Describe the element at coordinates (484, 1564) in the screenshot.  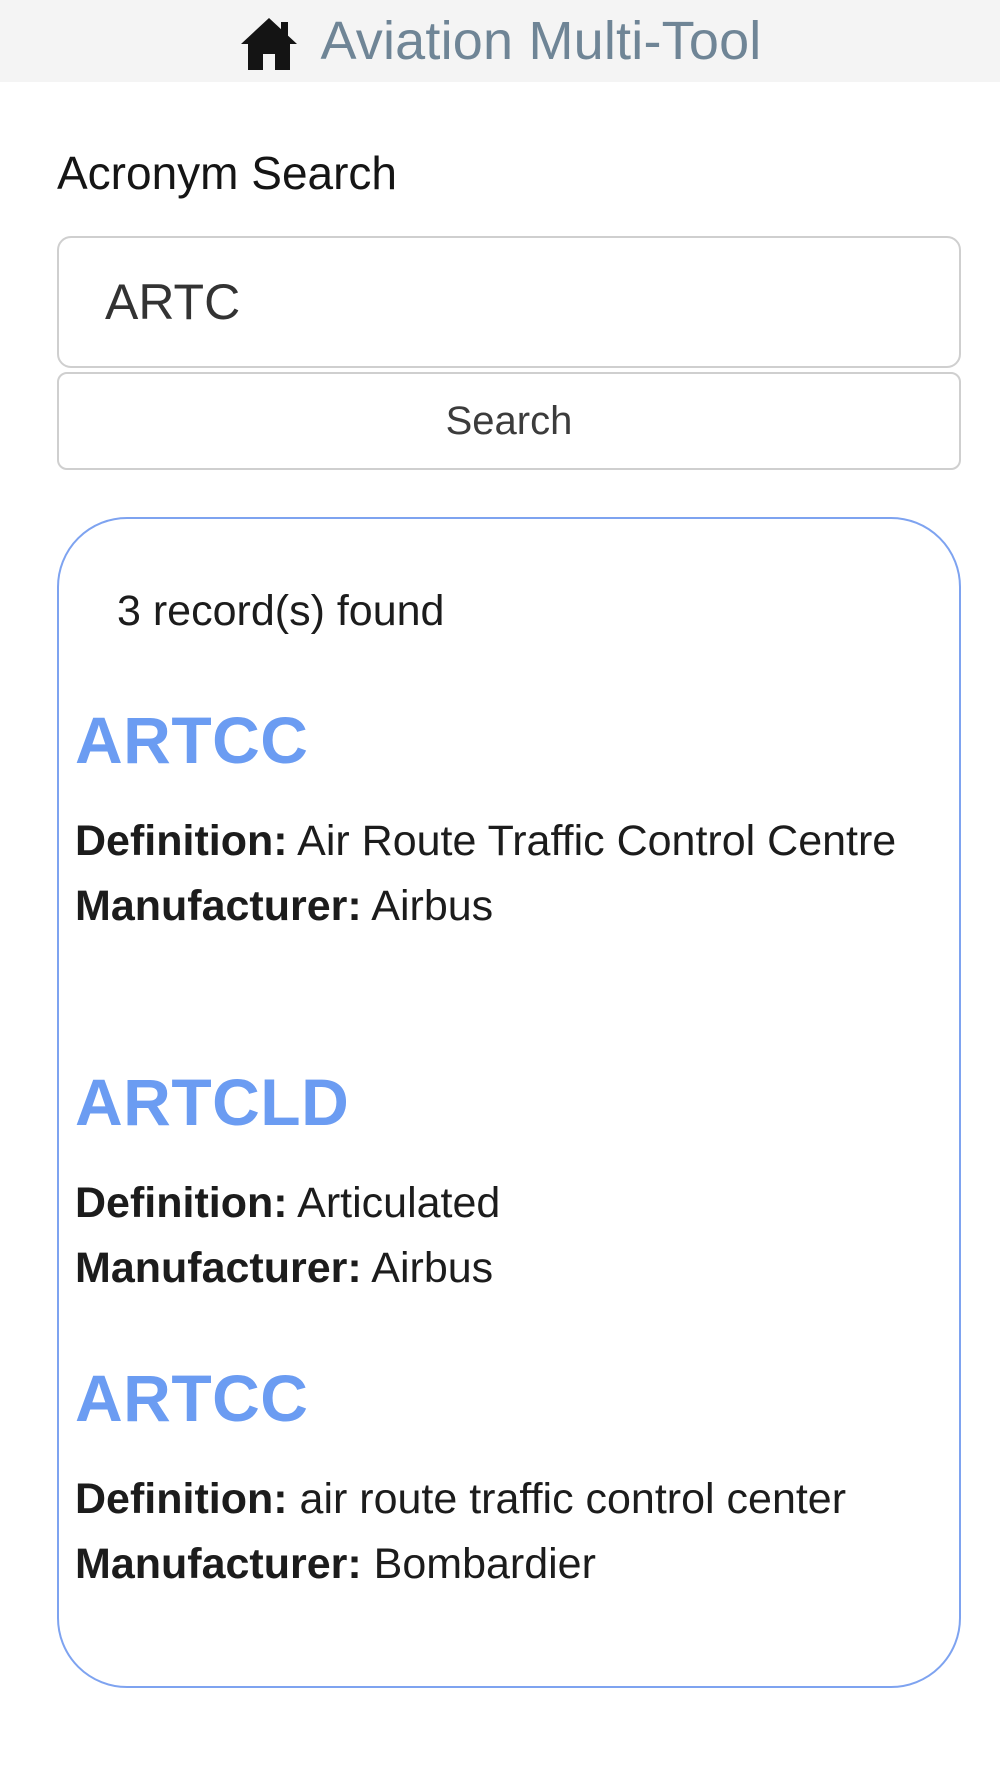
I see `manufacturer-value: Bombardier` at that location.